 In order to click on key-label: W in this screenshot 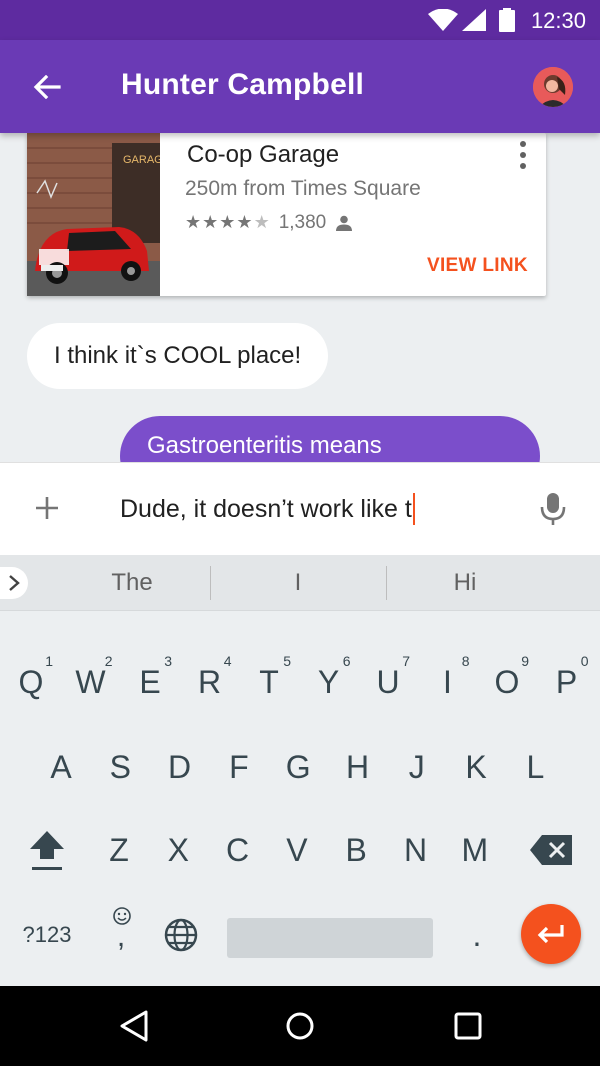, I will do `click(90, 681)`.